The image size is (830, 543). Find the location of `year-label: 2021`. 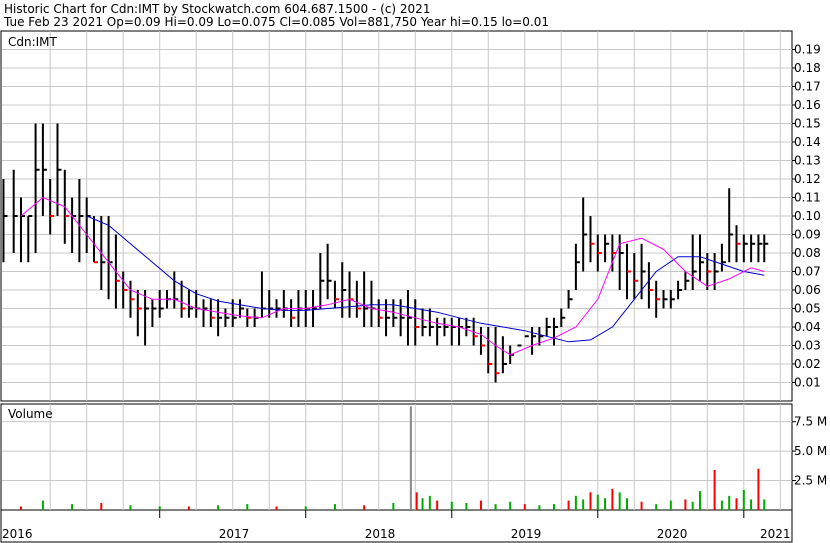

year-label: 2021 is located at coordinates (775, 534).